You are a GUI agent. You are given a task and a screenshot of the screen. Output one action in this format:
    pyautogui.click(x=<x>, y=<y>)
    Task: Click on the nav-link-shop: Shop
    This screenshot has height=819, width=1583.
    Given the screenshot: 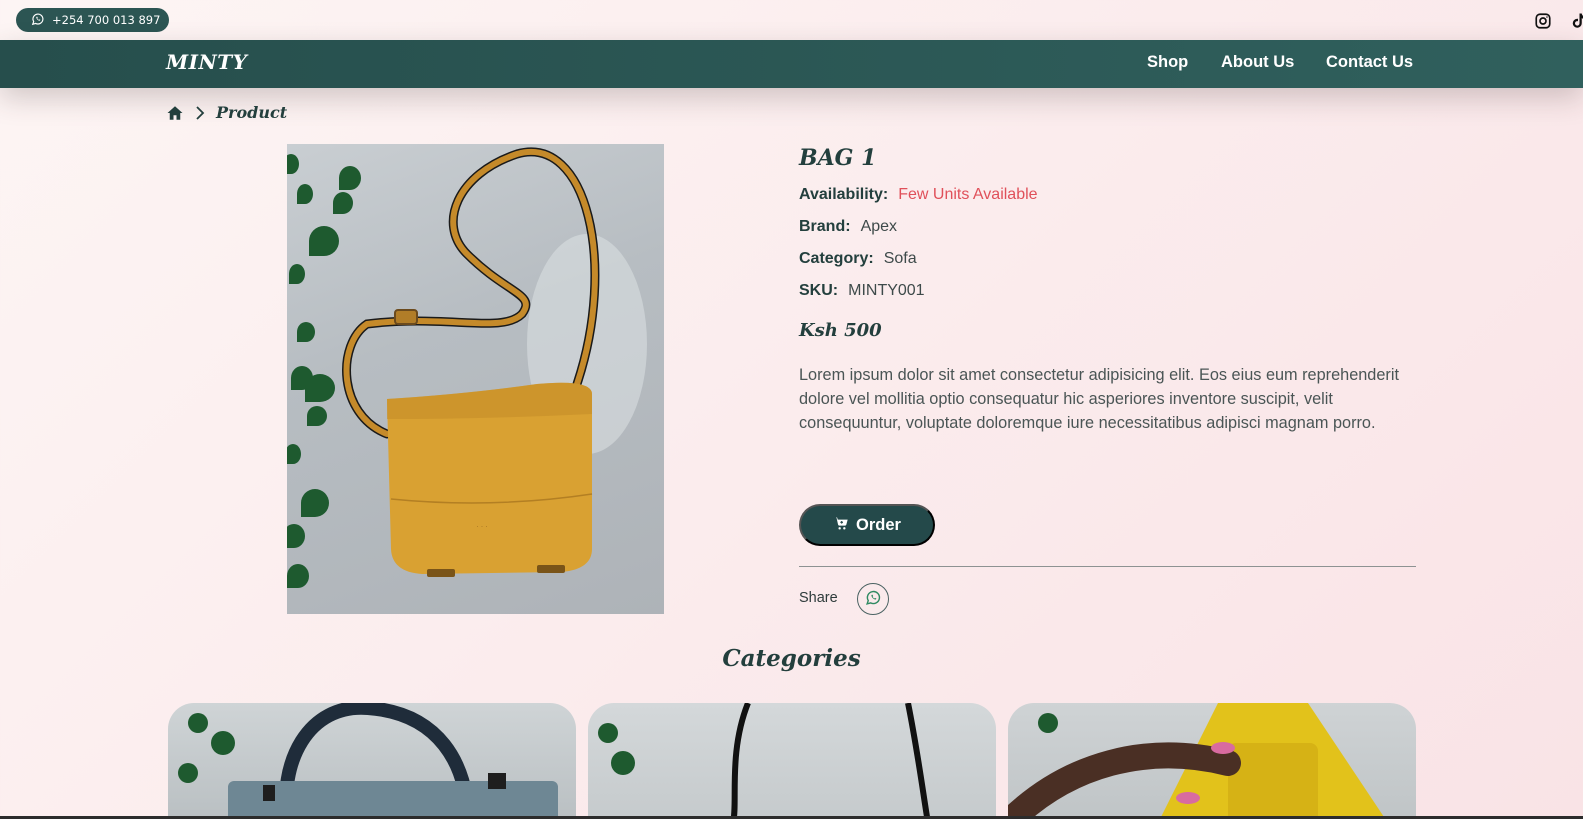 What is the action you would take?
    pyautogui.click(x=1167, y=62)
    